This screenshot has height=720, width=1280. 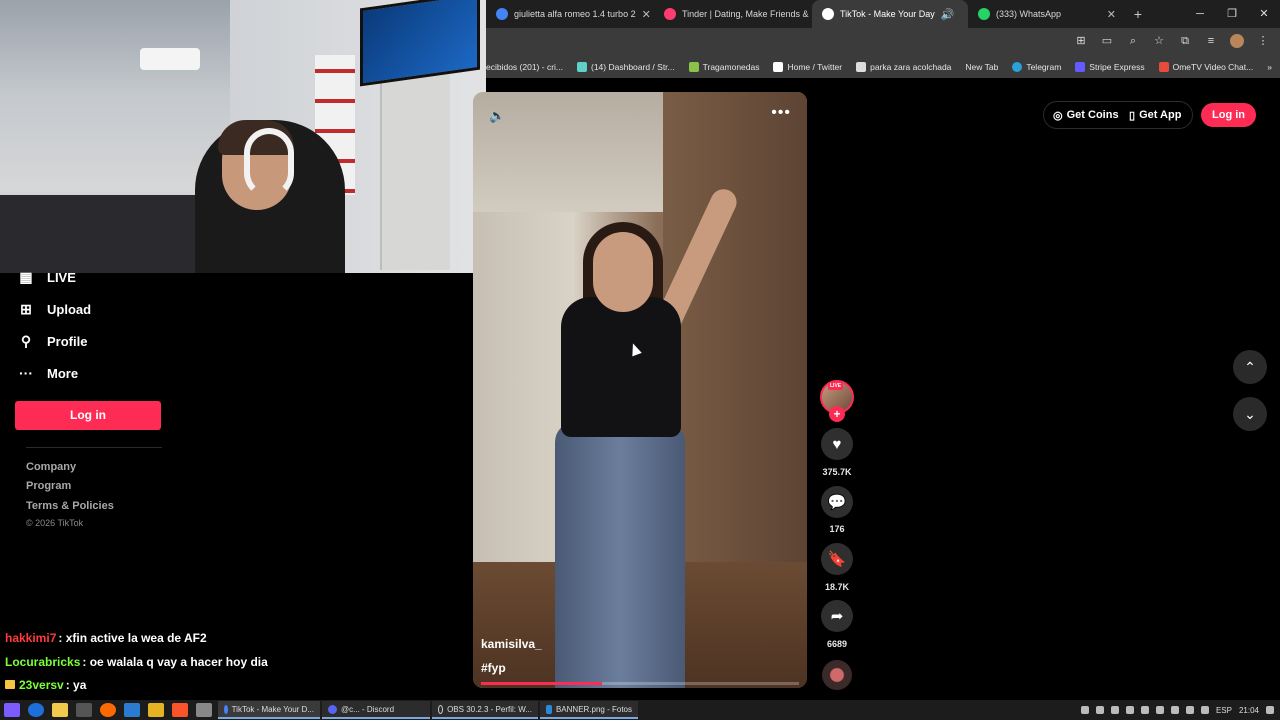 I want to click on chat-text: : xfin active la wea de AF2, so click(x=132, y=638).